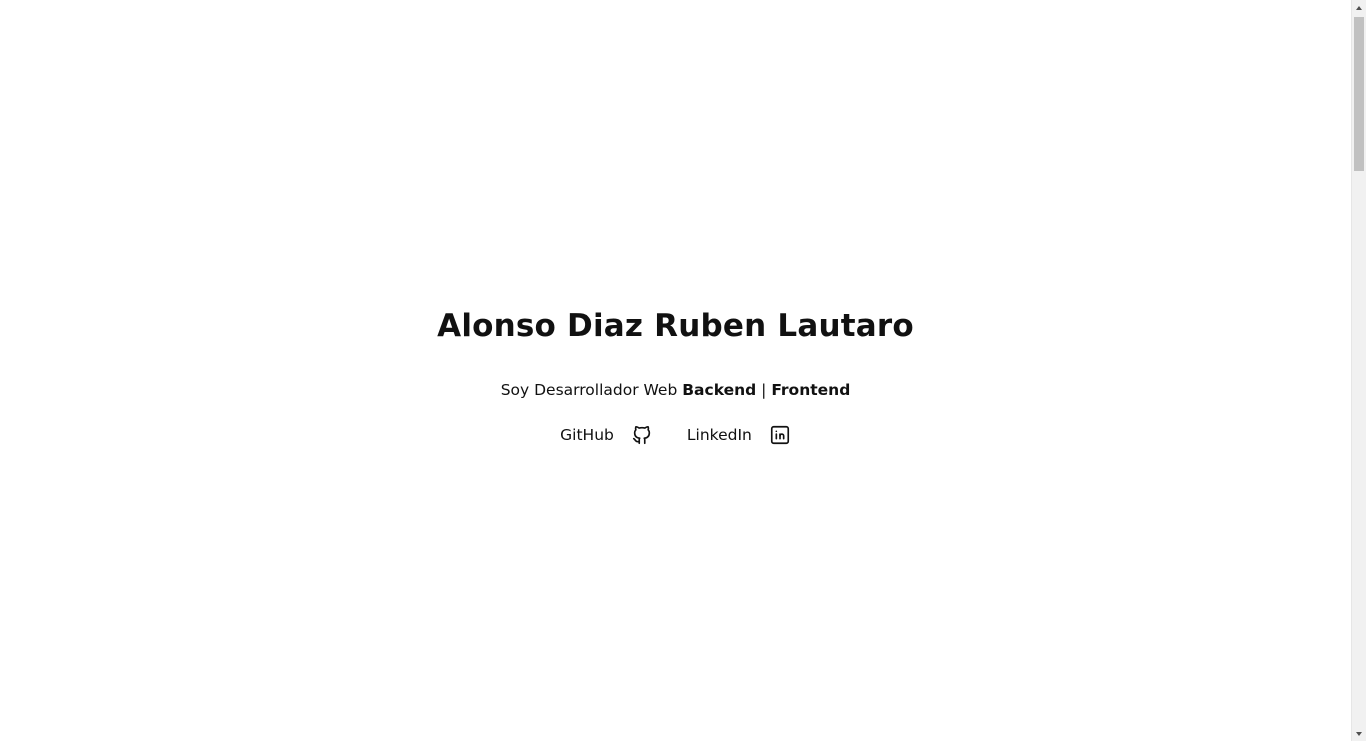 The image size is (1366, 741). Describe the element at coordinates (1359, 7) in the screenshot. I see `scroll-up-arrow-icon` at that location.